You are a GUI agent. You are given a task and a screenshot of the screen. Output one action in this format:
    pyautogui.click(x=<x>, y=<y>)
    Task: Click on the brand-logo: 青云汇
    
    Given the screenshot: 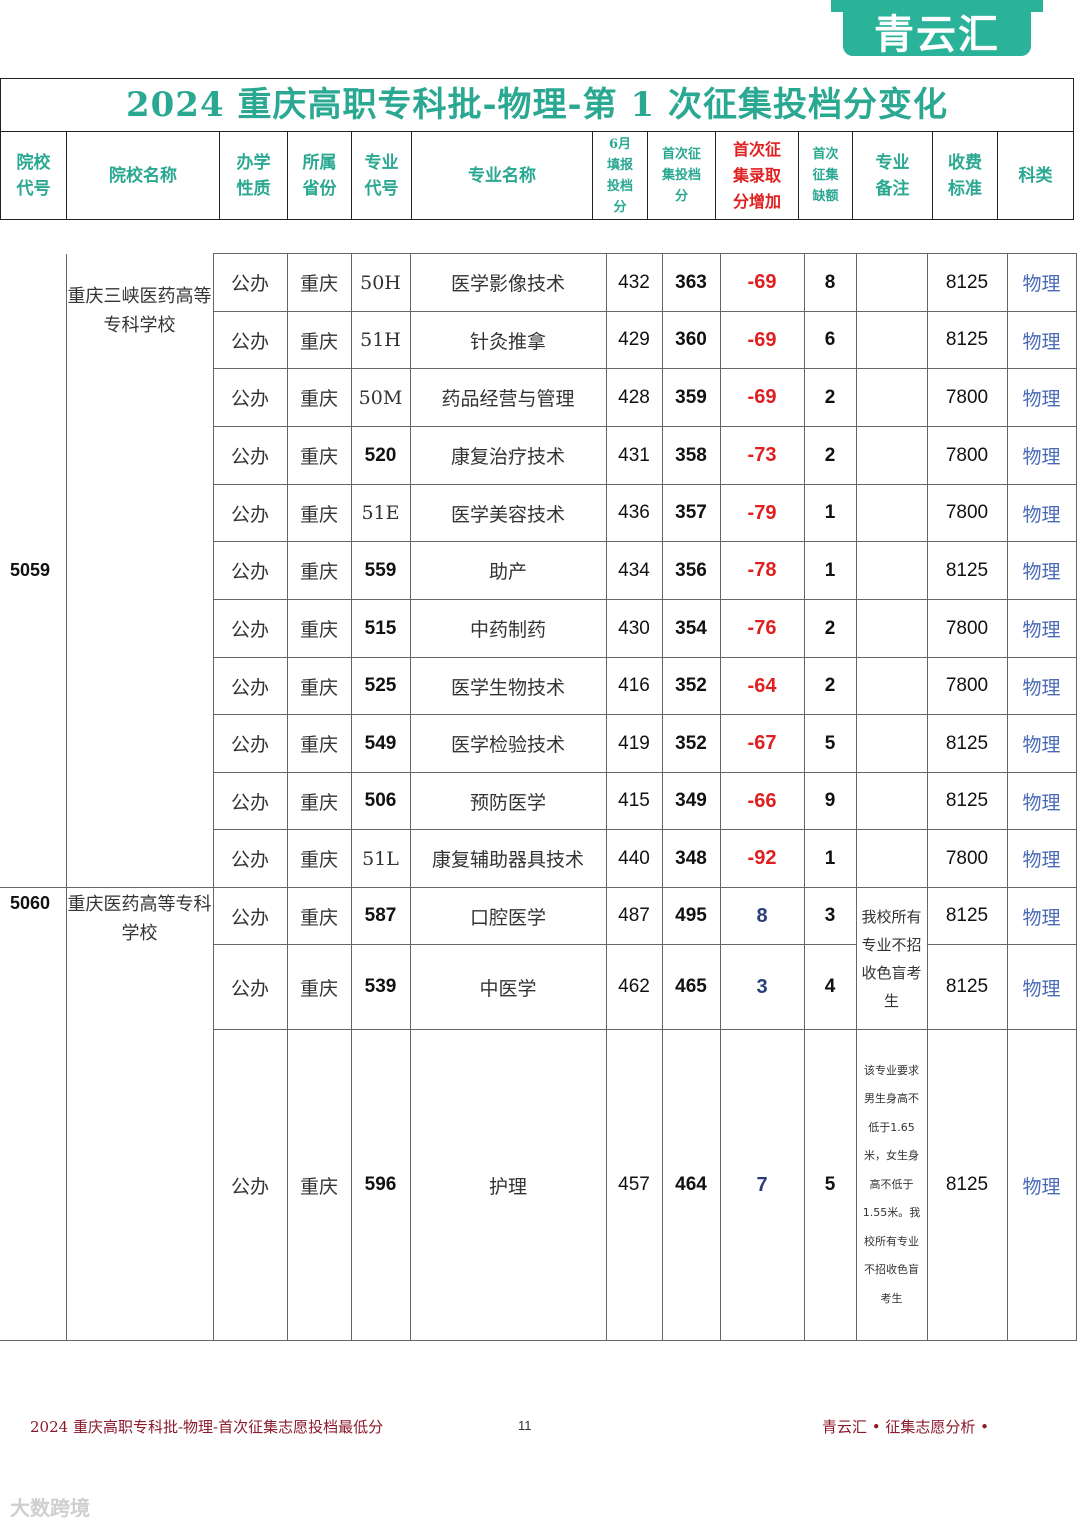 What is the action you would take?
    pyautogui.click(x=937, y=29)
    